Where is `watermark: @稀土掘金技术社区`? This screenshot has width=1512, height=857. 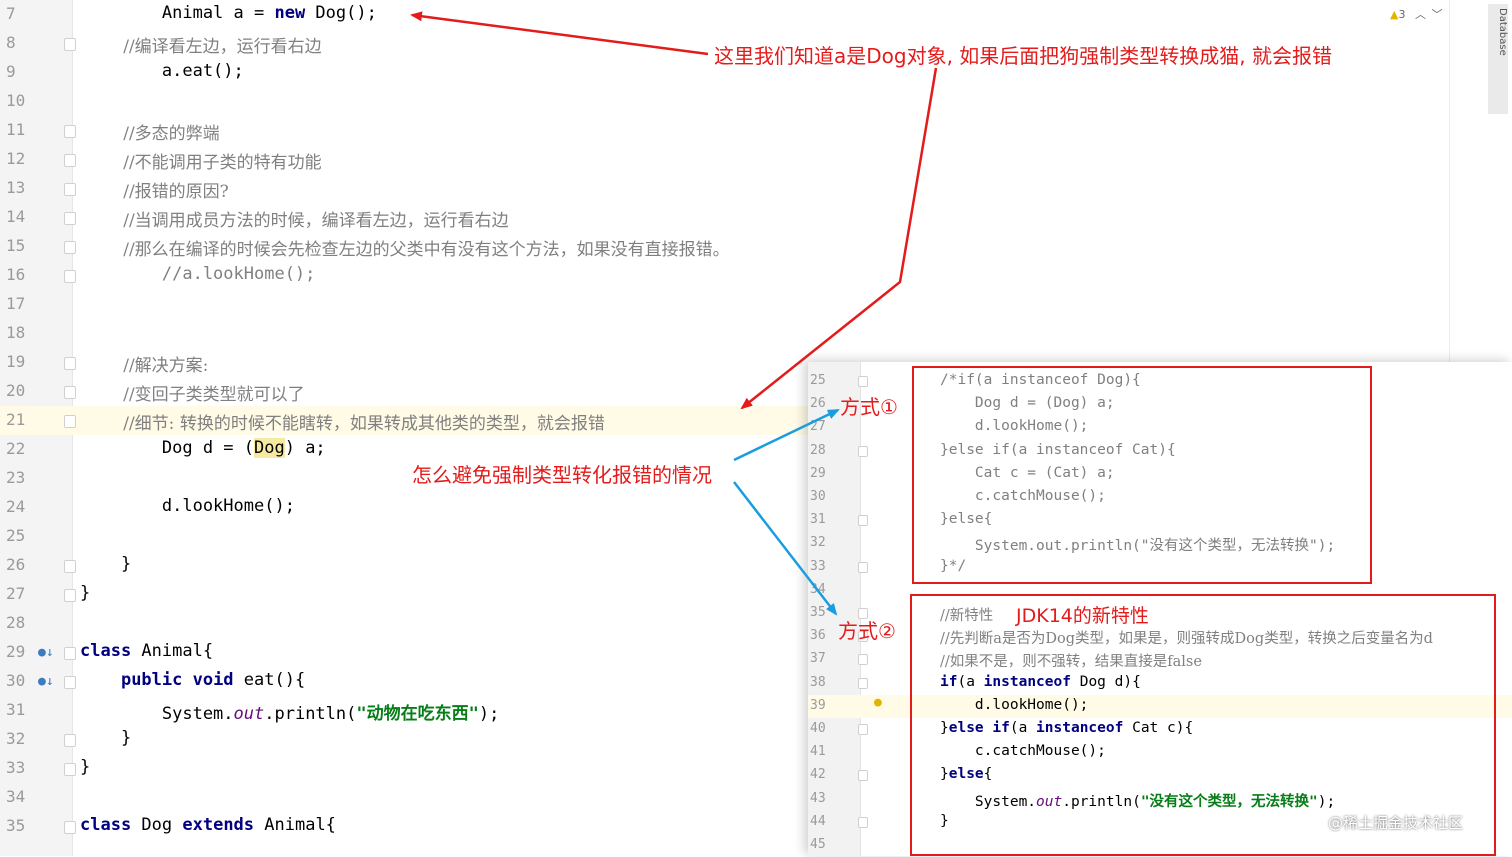 watermark: @稀土掘金技术社区 is located at coordinates (1396, 823).